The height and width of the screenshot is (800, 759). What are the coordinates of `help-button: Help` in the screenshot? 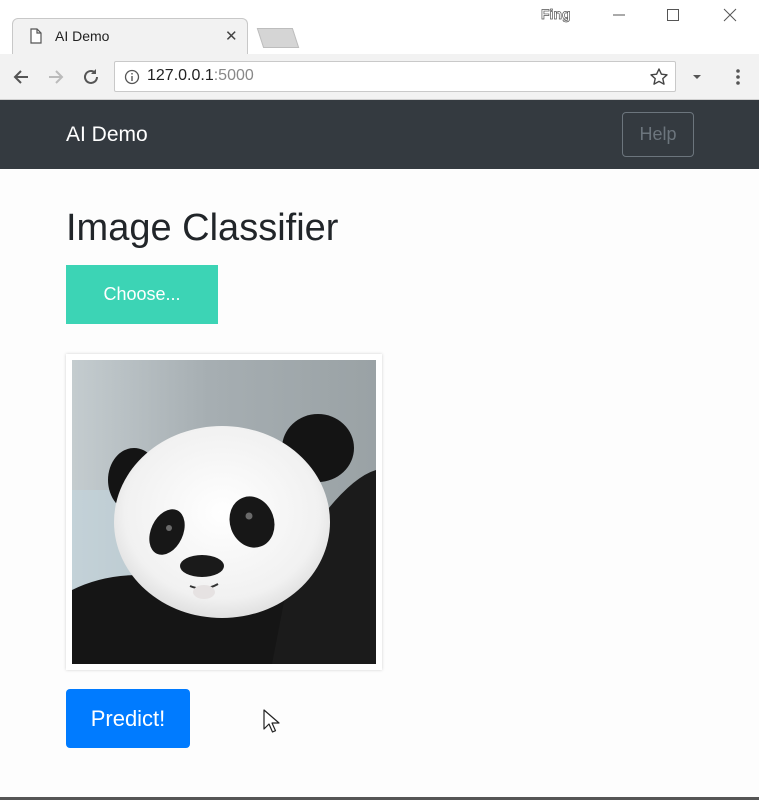 It's located at (658, 134).